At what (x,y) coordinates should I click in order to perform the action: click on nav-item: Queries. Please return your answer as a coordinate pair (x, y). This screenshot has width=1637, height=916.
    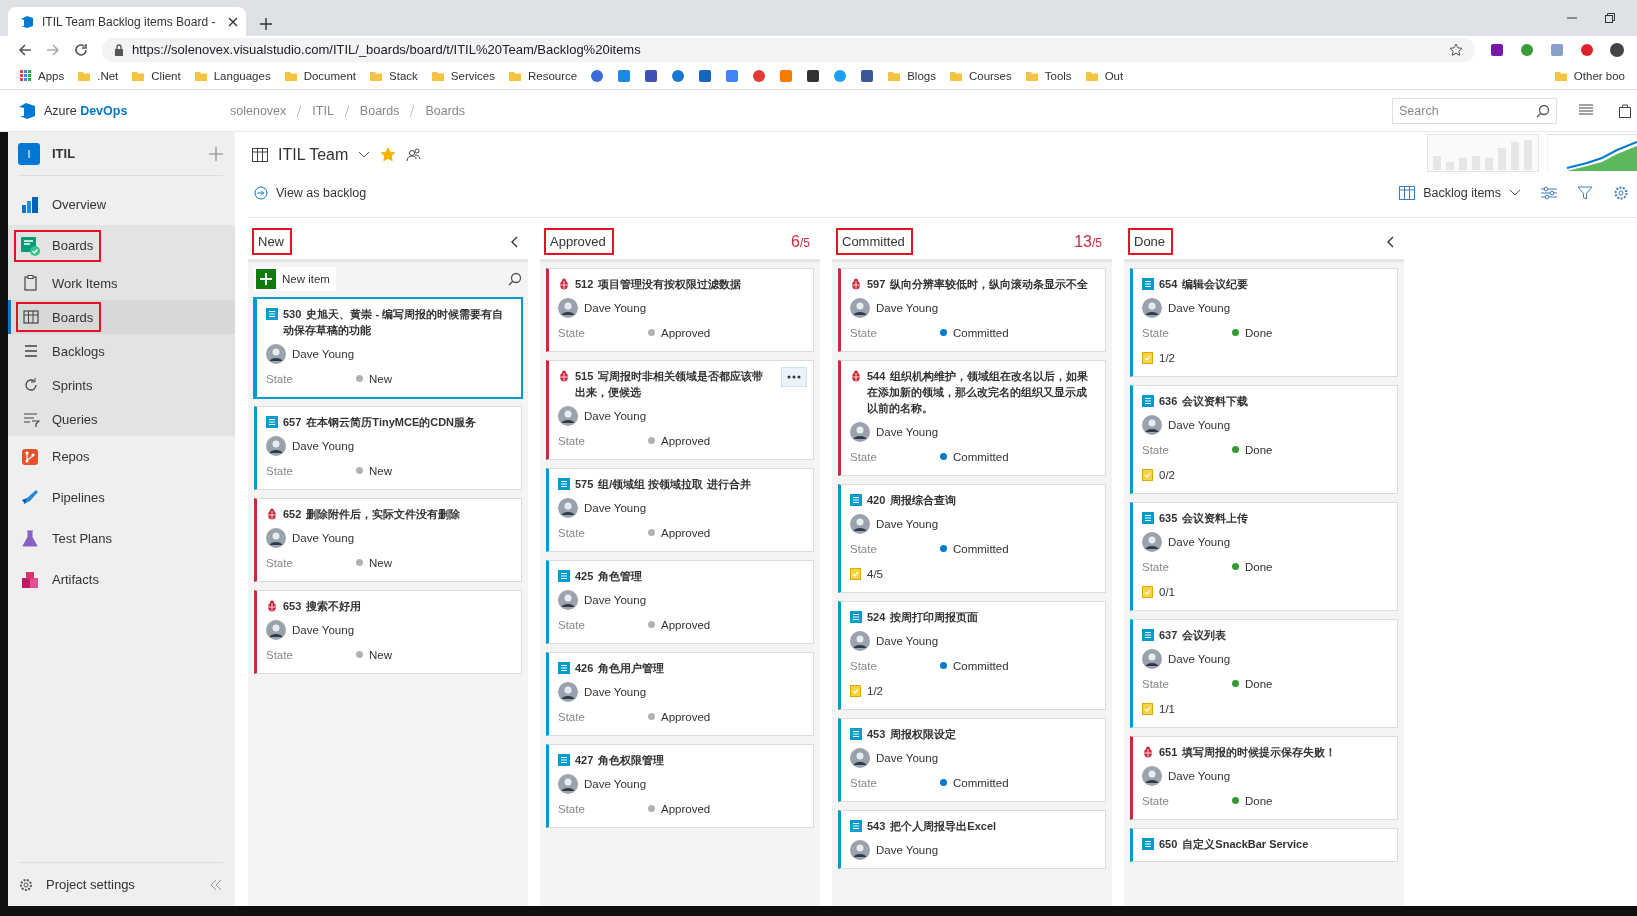
    Looking at the image, I should click on (121, 419).